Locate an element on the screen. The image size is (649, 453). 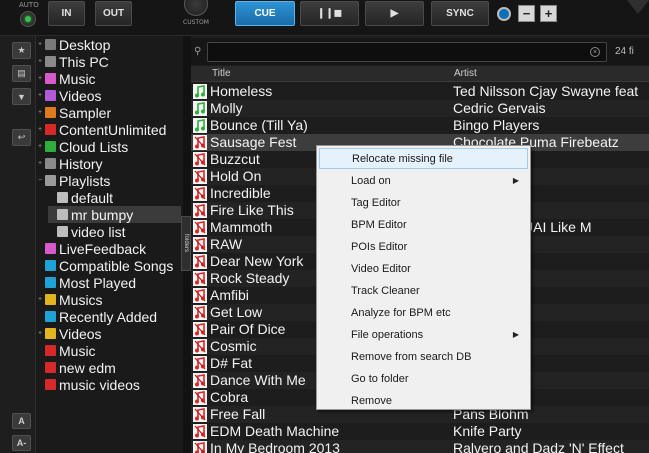
tree-item-label: mr bumpy is located at coordinates (102, 214).